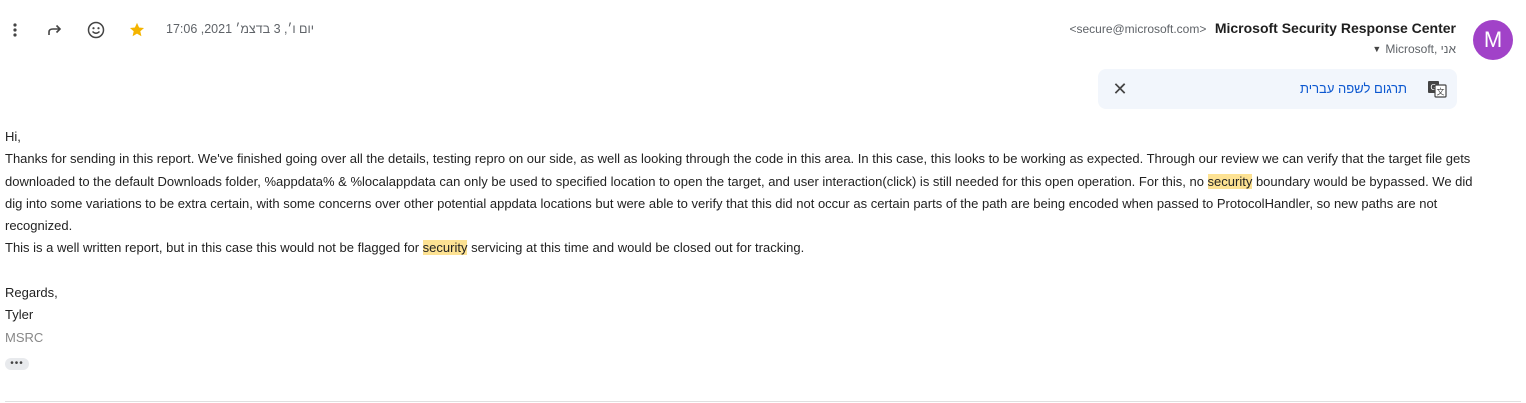 Image resolution: width=1526 pixels, height=403 pixels. What do you see at coordinates (31, 293) in the screenshot?
I see `regards: Regards,` at bounding box center [31, 293].